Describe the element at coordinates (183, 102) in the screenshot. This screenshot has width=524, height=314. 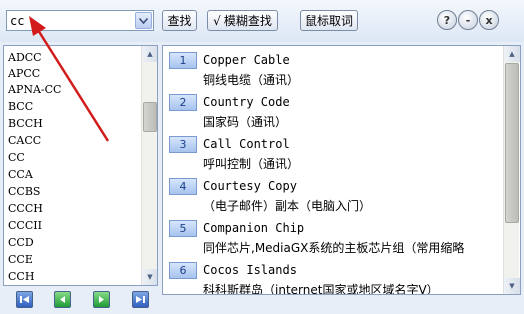
I see `result-number-badge: 2` at that location.